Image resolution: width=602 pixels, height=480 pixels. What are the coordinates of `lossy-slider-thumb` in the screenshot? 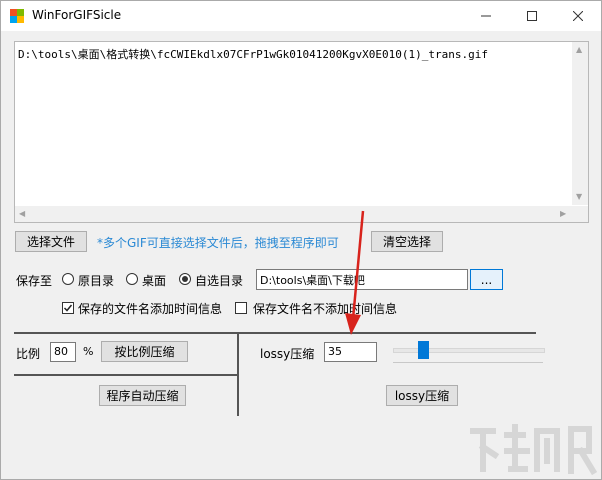 It's located at (424, 350).